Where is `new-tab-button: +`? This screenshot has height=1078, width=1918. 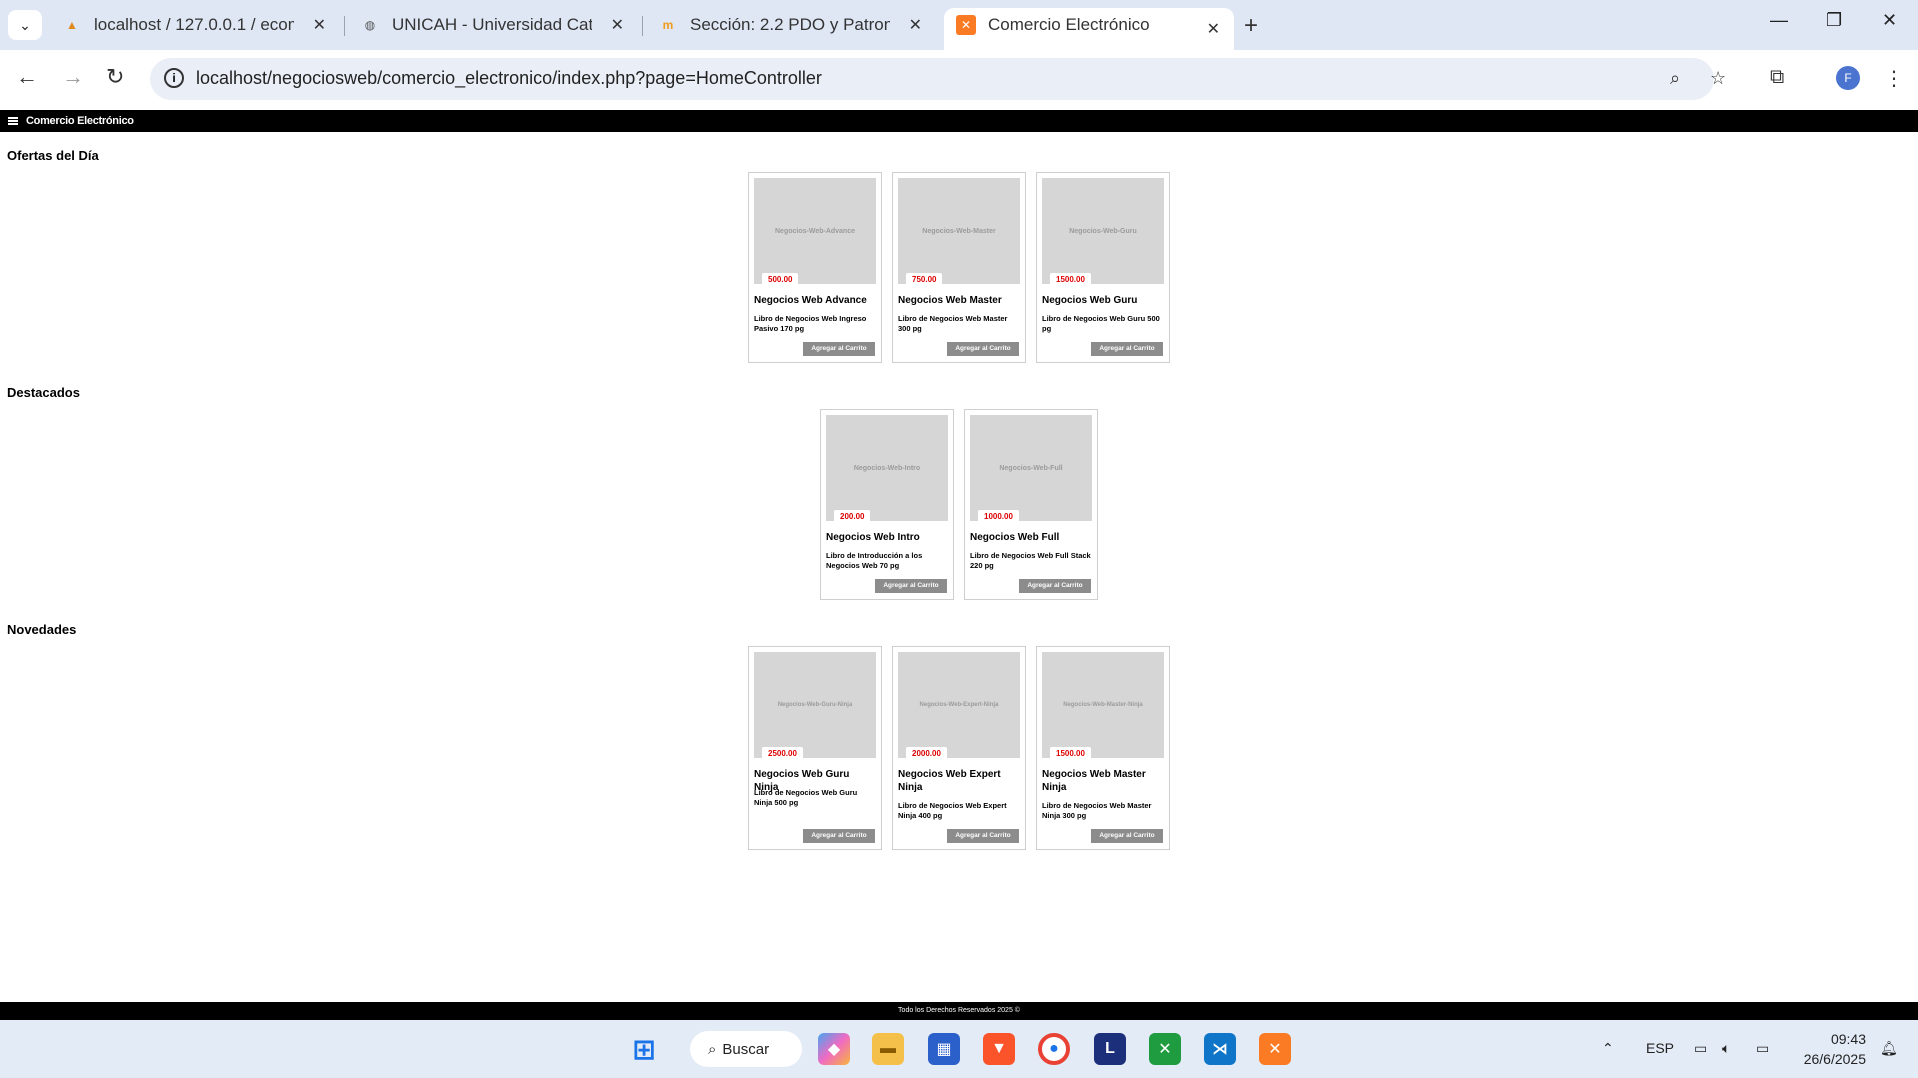
new-tab-button: + is located at coordinates (1251, 26).